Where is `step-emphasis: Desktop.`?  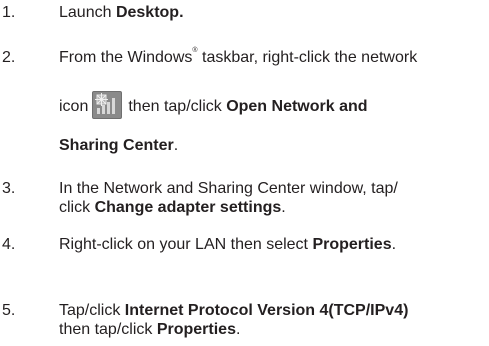 step-emphasis: Desktop. is located at coordinates (149, 12).